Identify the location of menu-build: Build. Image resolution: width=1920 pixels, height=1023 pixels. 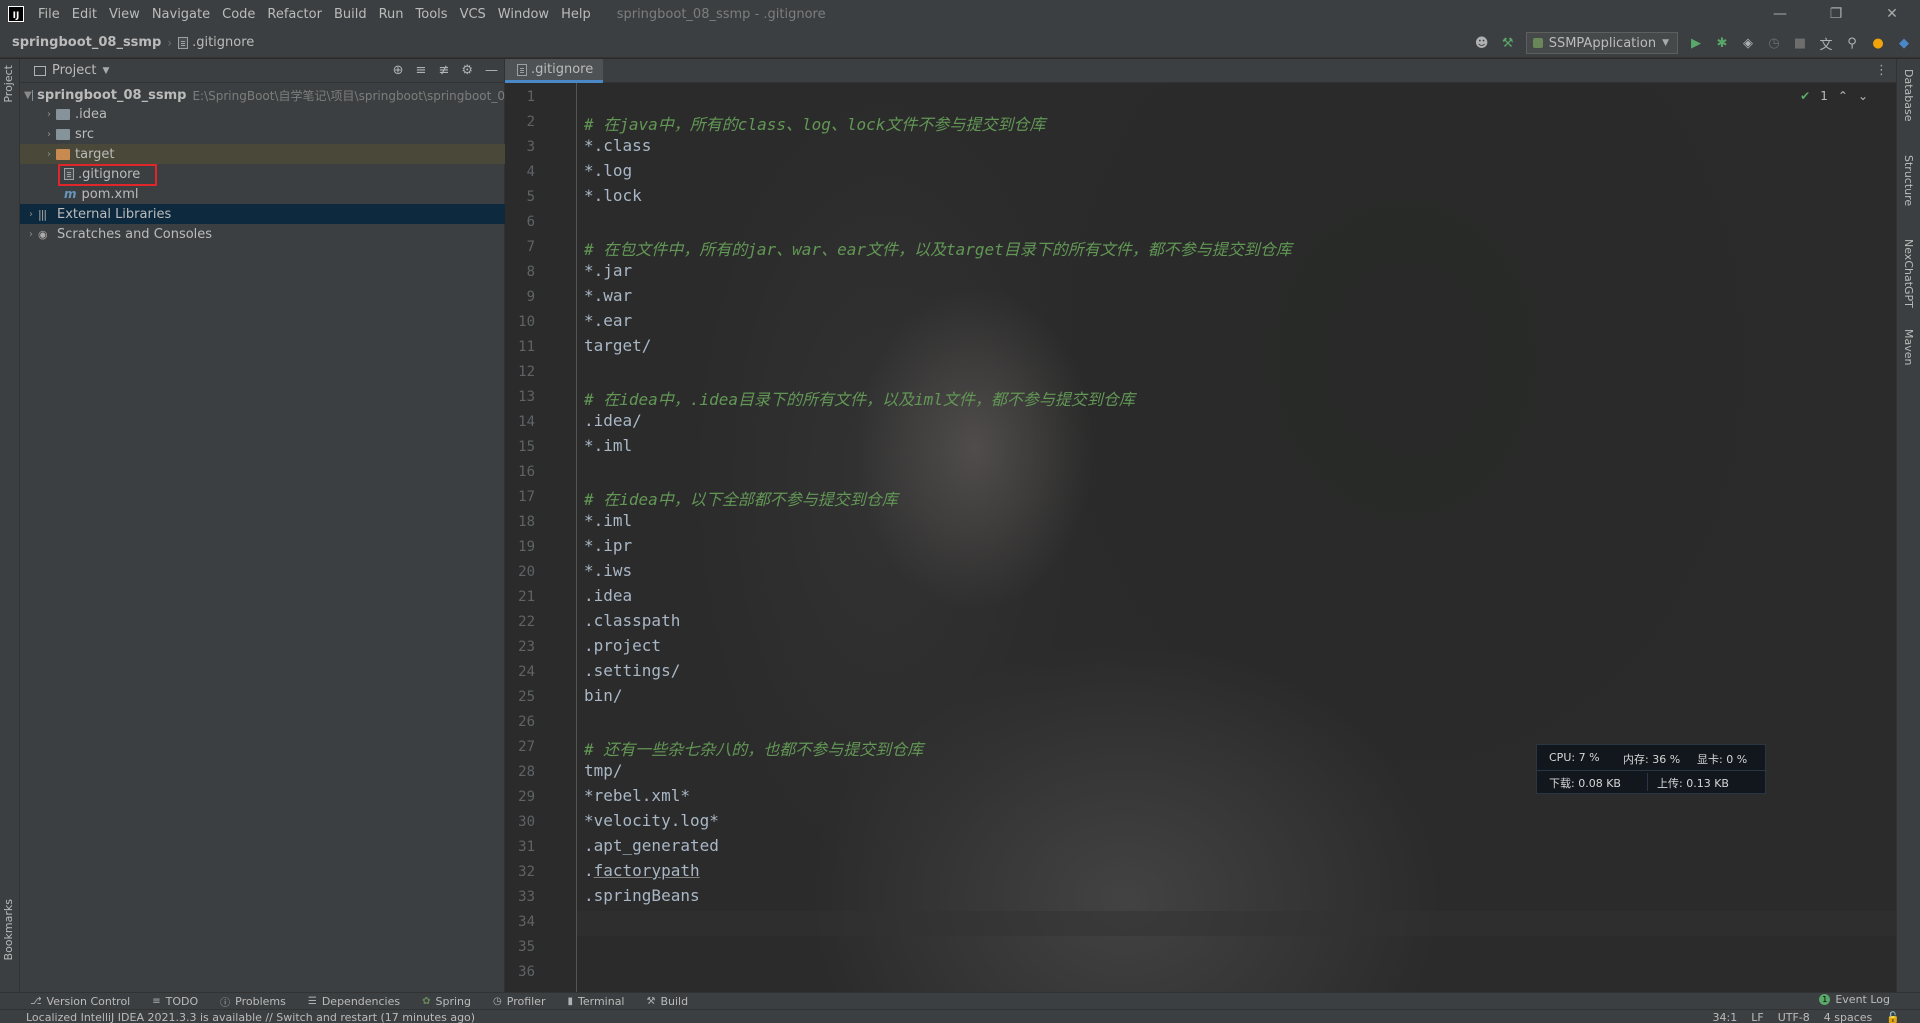
(350, 14).